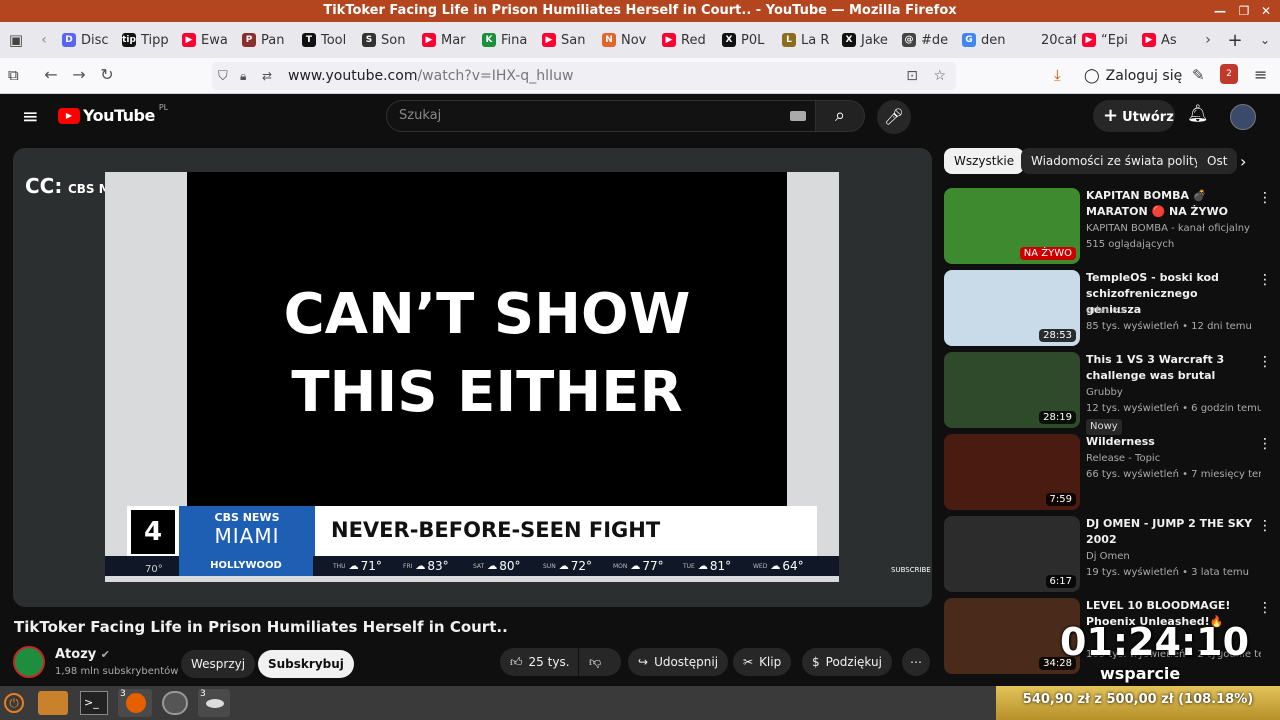  What do you see at coordinates (866, 40) in the screenshot?
I see `browser-tab: X Jake` at bounding box center [866, 40].